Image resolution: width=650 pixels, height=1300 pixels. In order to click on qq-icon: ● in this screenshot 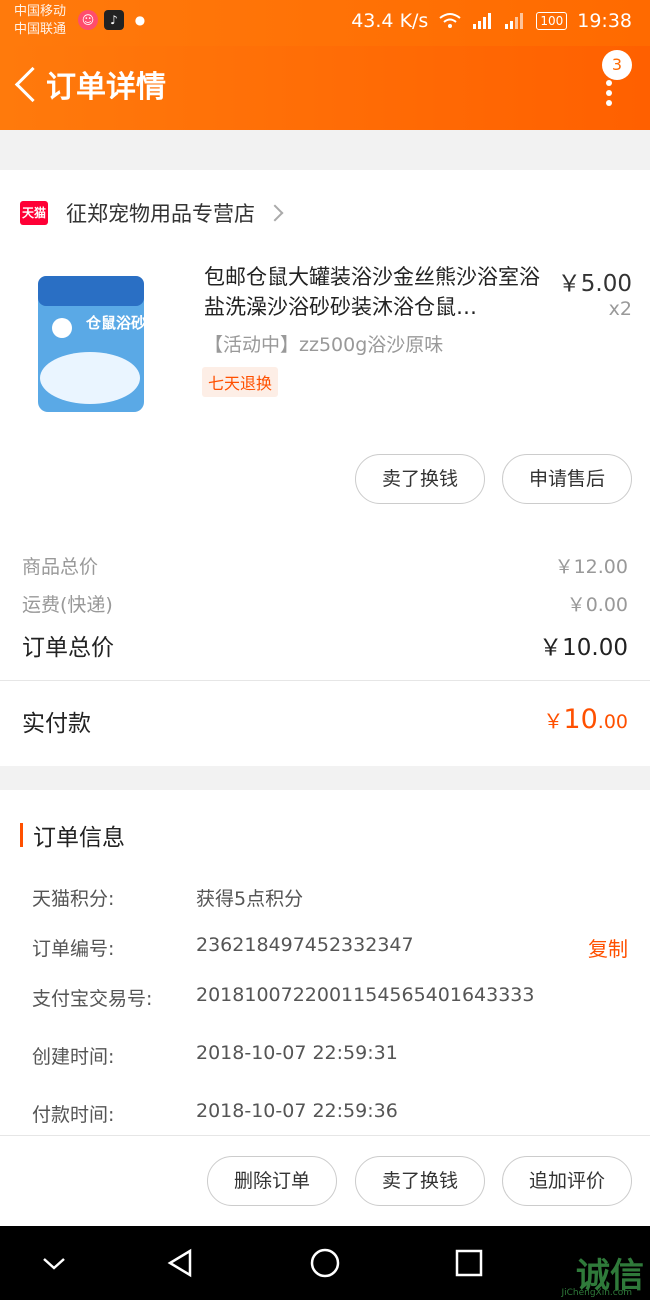, I will do `click(140, 20)`.